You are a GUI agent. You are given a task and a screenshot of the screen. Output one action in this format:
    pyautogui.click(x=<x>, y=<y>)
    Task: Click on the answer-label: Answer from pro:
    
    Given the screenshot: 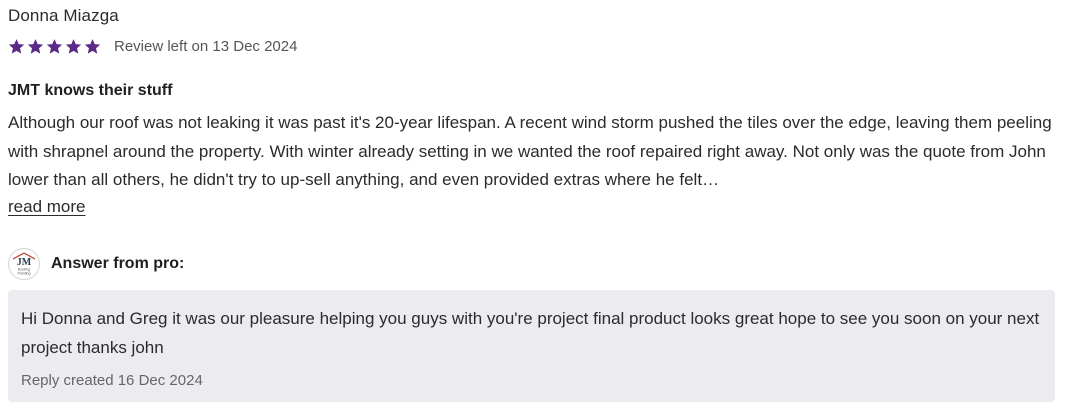 What is the action you would take?
    pyautogui.click(x=118, y=263)
    